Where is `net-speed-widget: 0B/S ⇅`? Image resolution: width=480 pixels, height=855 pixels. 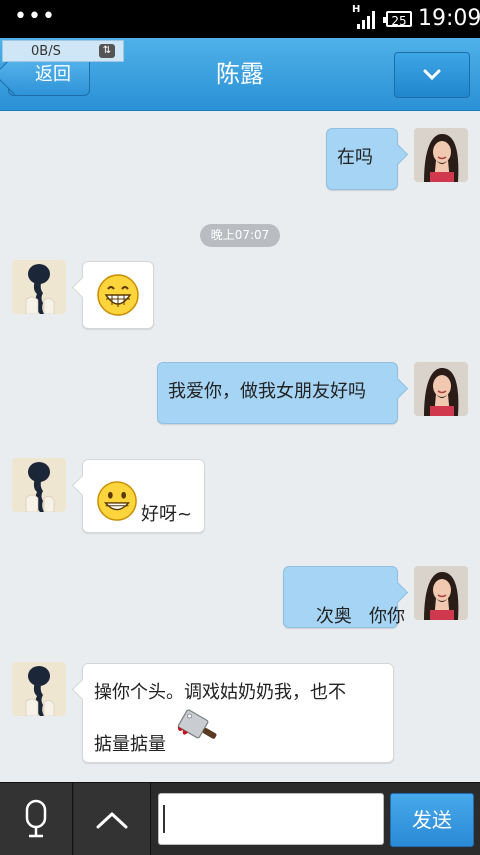 net-speed-widget: 0B/S ⇅ is located at coordinates (63, 51).